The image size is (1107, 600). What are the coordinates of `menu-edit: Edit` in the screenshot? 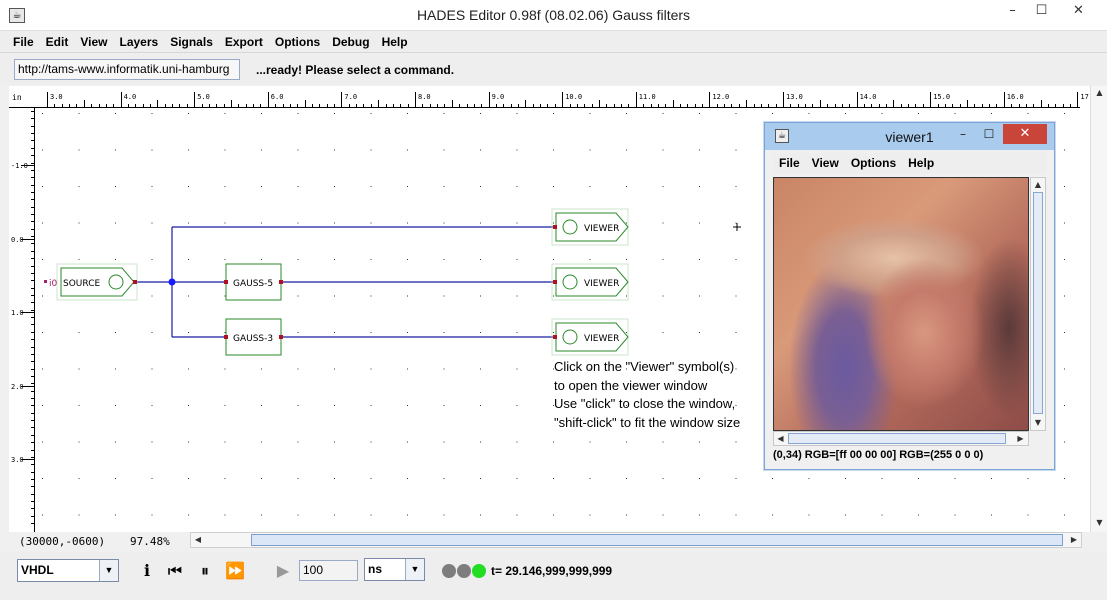 It's located at (57, 42).